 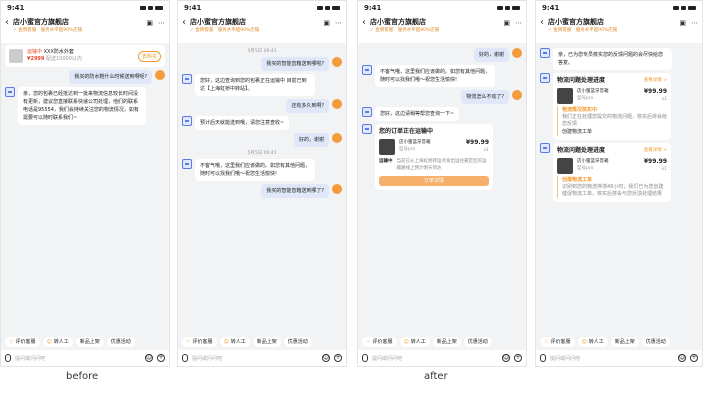 I want to click on product-card: 运输中 XXX防水外套 ¥2999 配送10000以内 去购买, so click(x=85, y=56).